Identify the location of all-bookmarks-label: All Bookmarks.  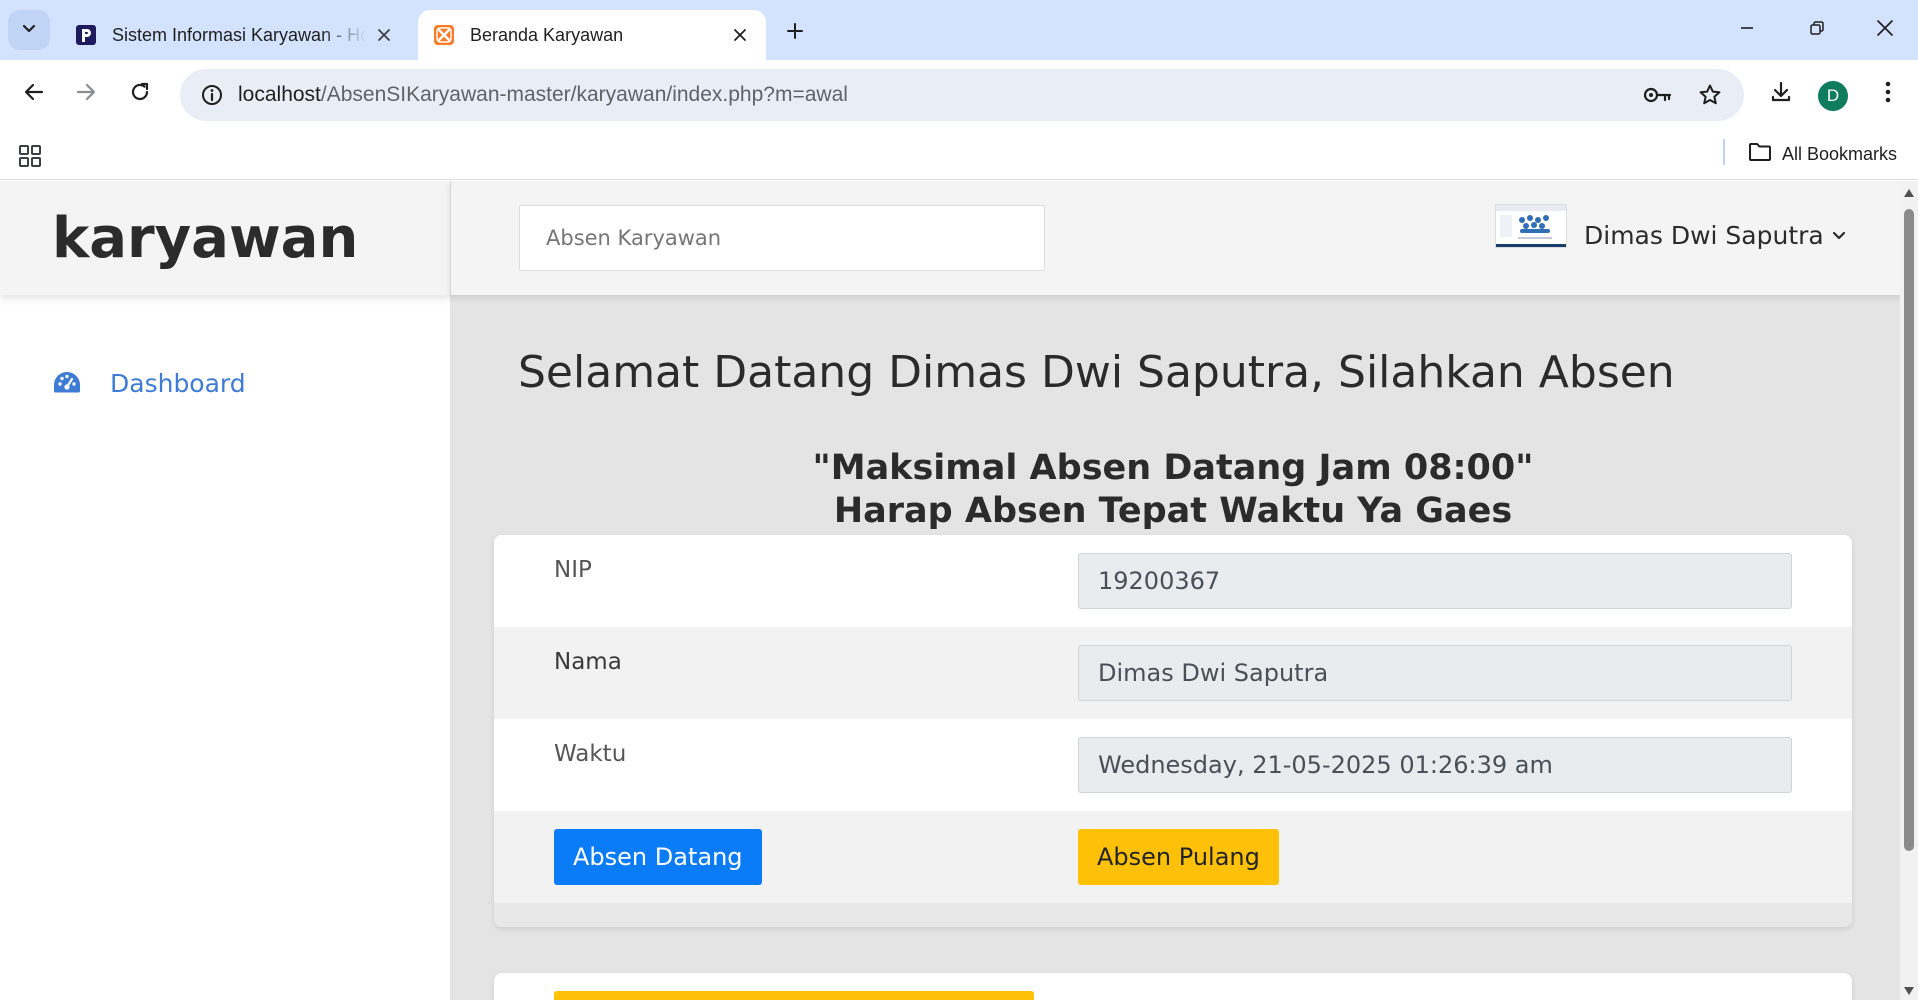
(1840, 153).